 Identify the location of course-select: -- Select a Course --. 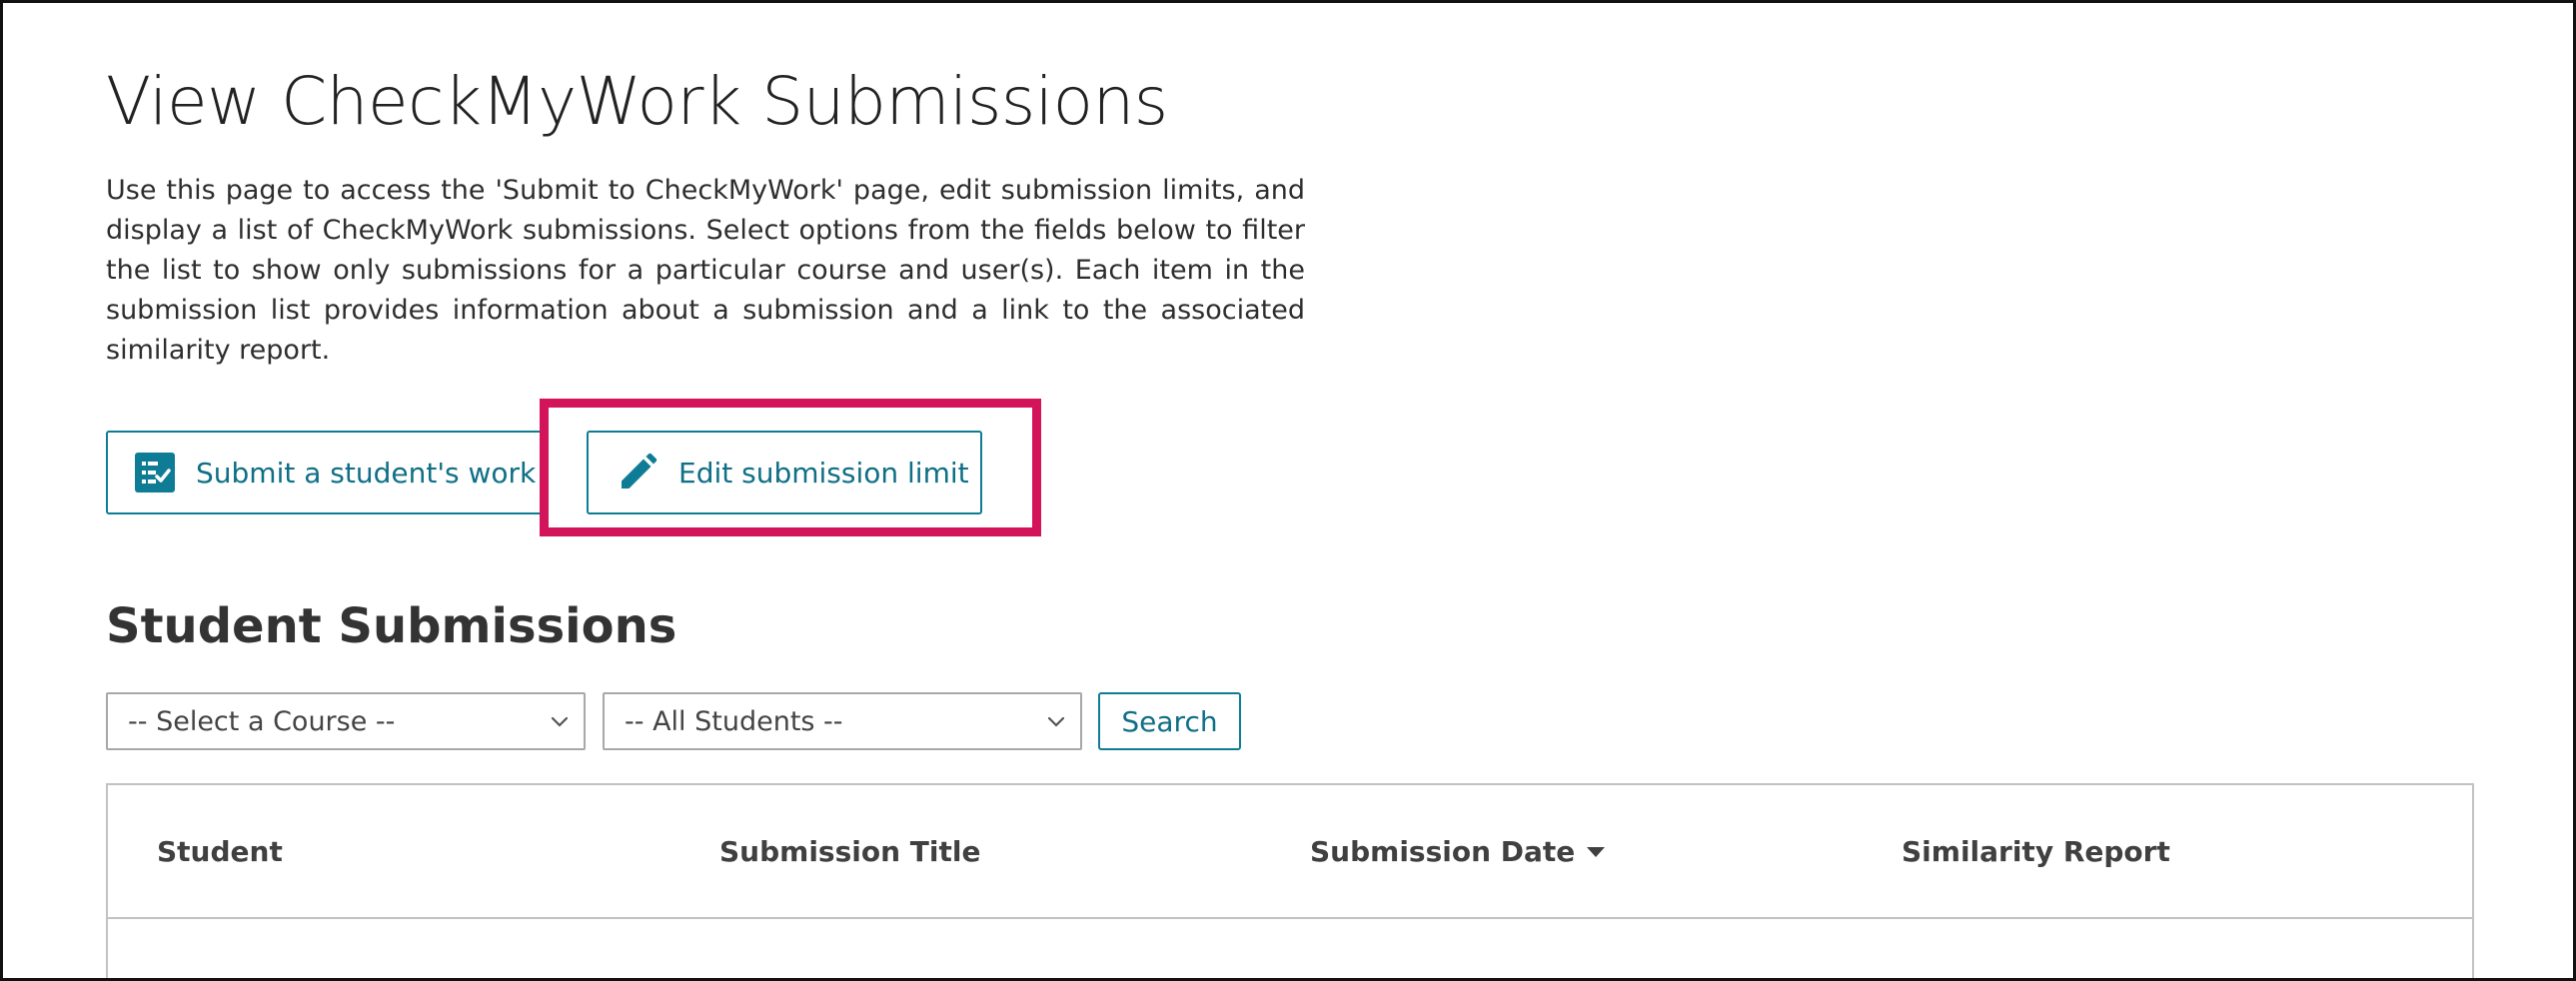
(346, 721).